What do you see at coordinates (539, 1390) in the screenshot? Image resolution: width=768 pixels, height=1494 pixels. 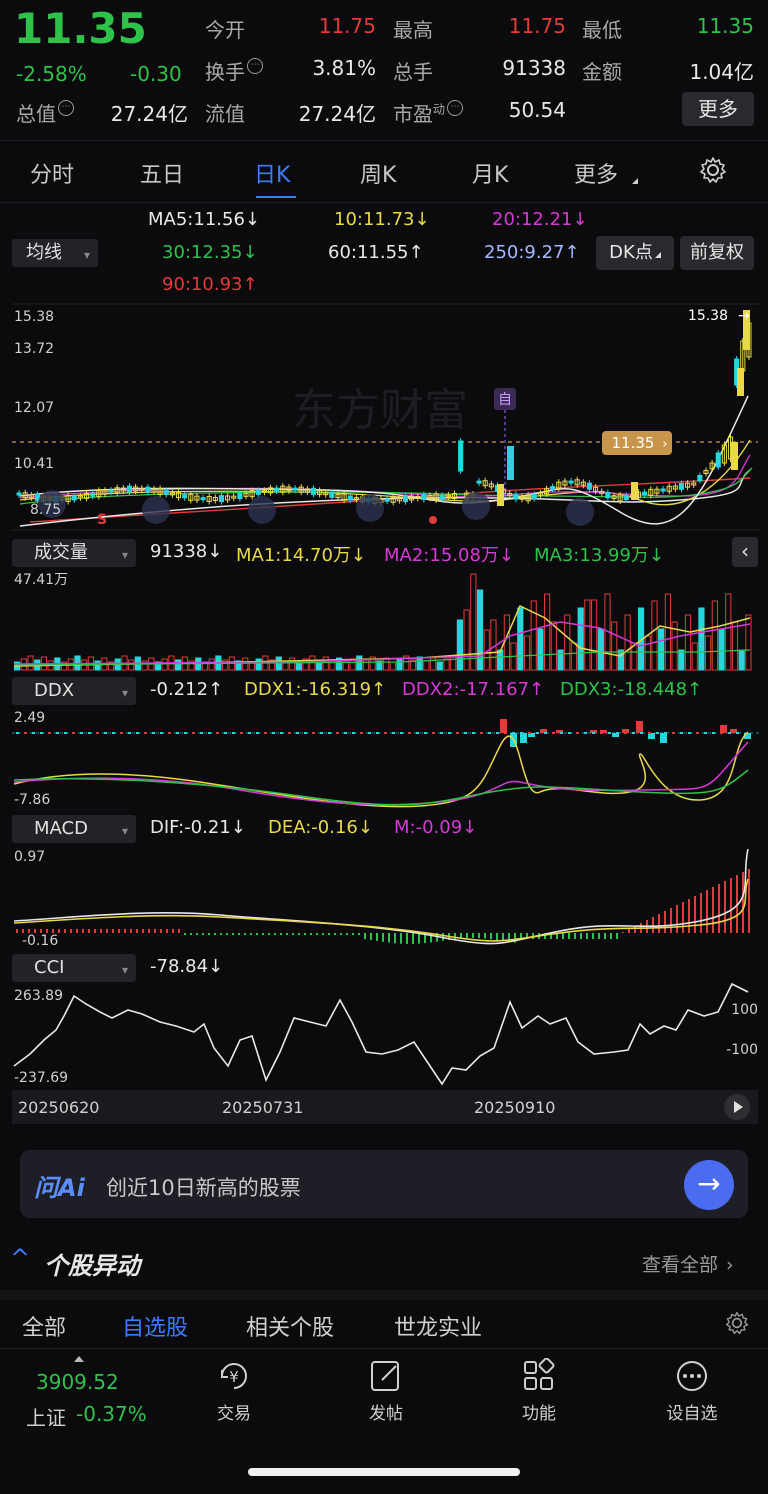 I see `nav-functions: 功能` at bounding box center [539, 1390].